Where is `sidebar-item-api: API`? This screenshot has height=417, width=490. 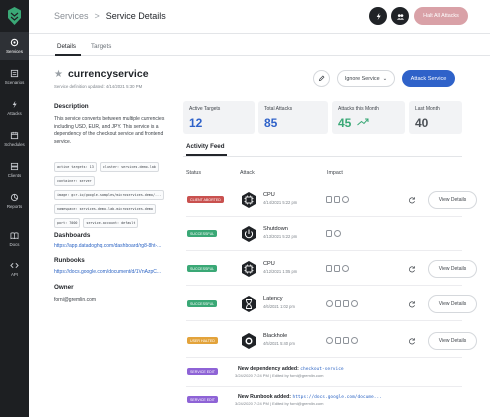
sidebar-item-api: API is located at coordinates (14, 269).